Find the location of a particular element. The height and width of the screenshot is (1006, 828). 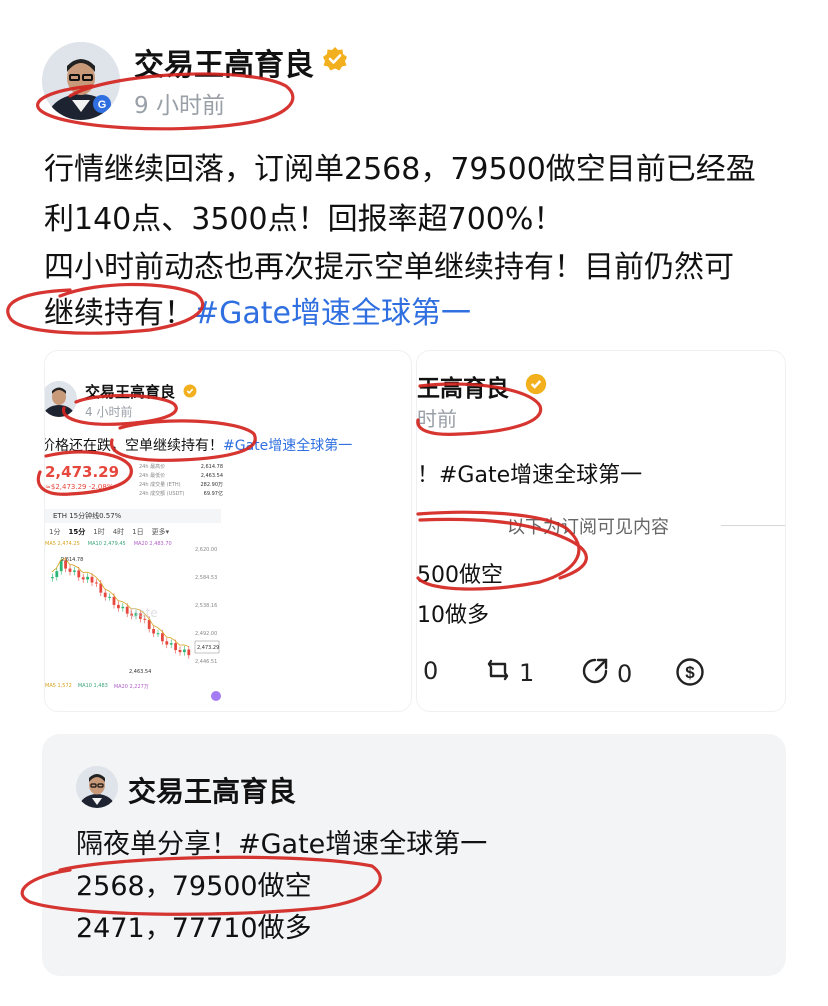

post-time: 9 小时前 is located at coordinates (179, 106).